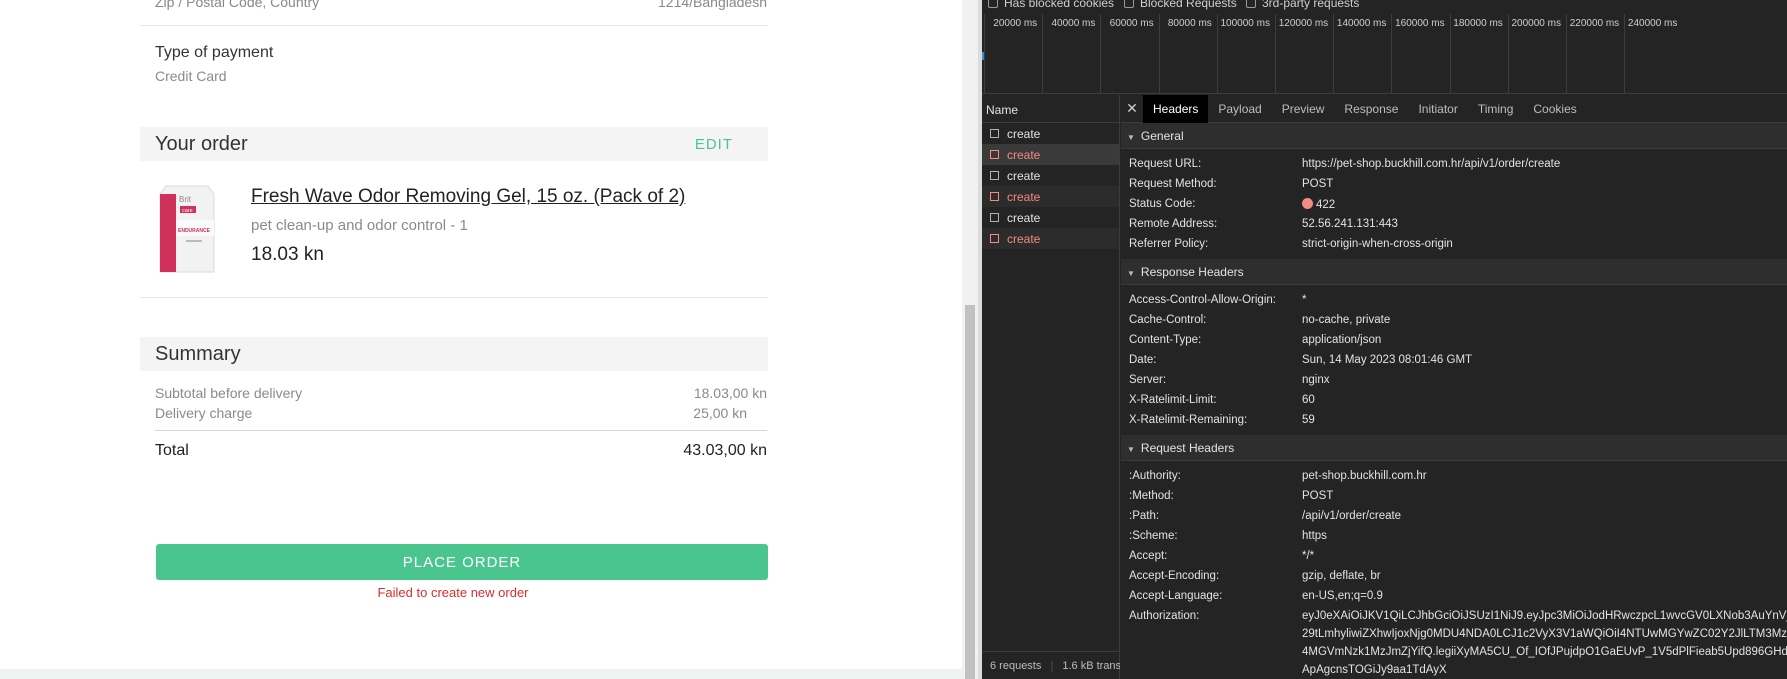 Image resolution: width=1787 pixels, height=679 pixels. What do you see at coordinates (1173, 184) in the screenshot?
I see `header-key: Request Method:` at bounding box center [1173, 184].